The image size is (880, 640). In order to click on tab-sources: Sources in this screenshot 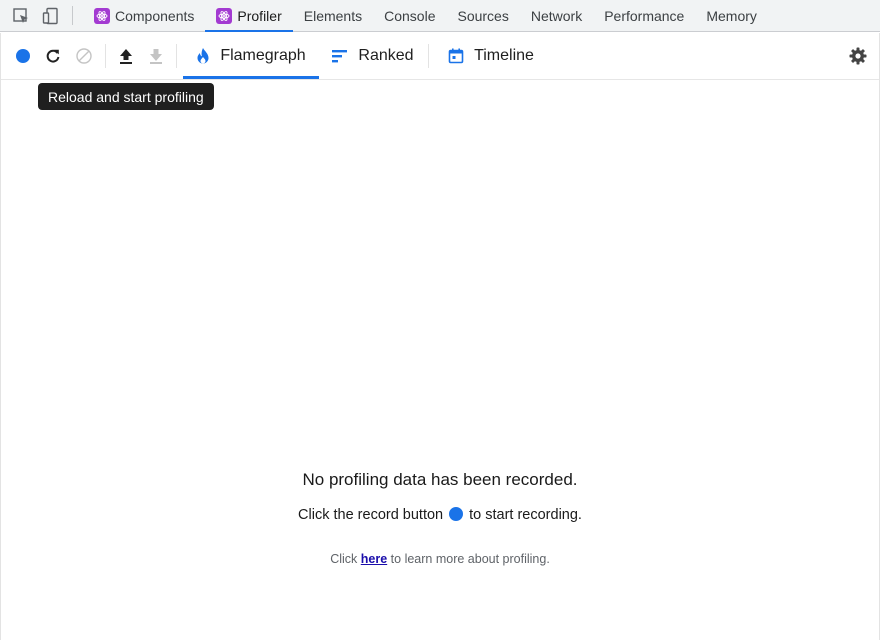, I will do `click(482, 15)`.